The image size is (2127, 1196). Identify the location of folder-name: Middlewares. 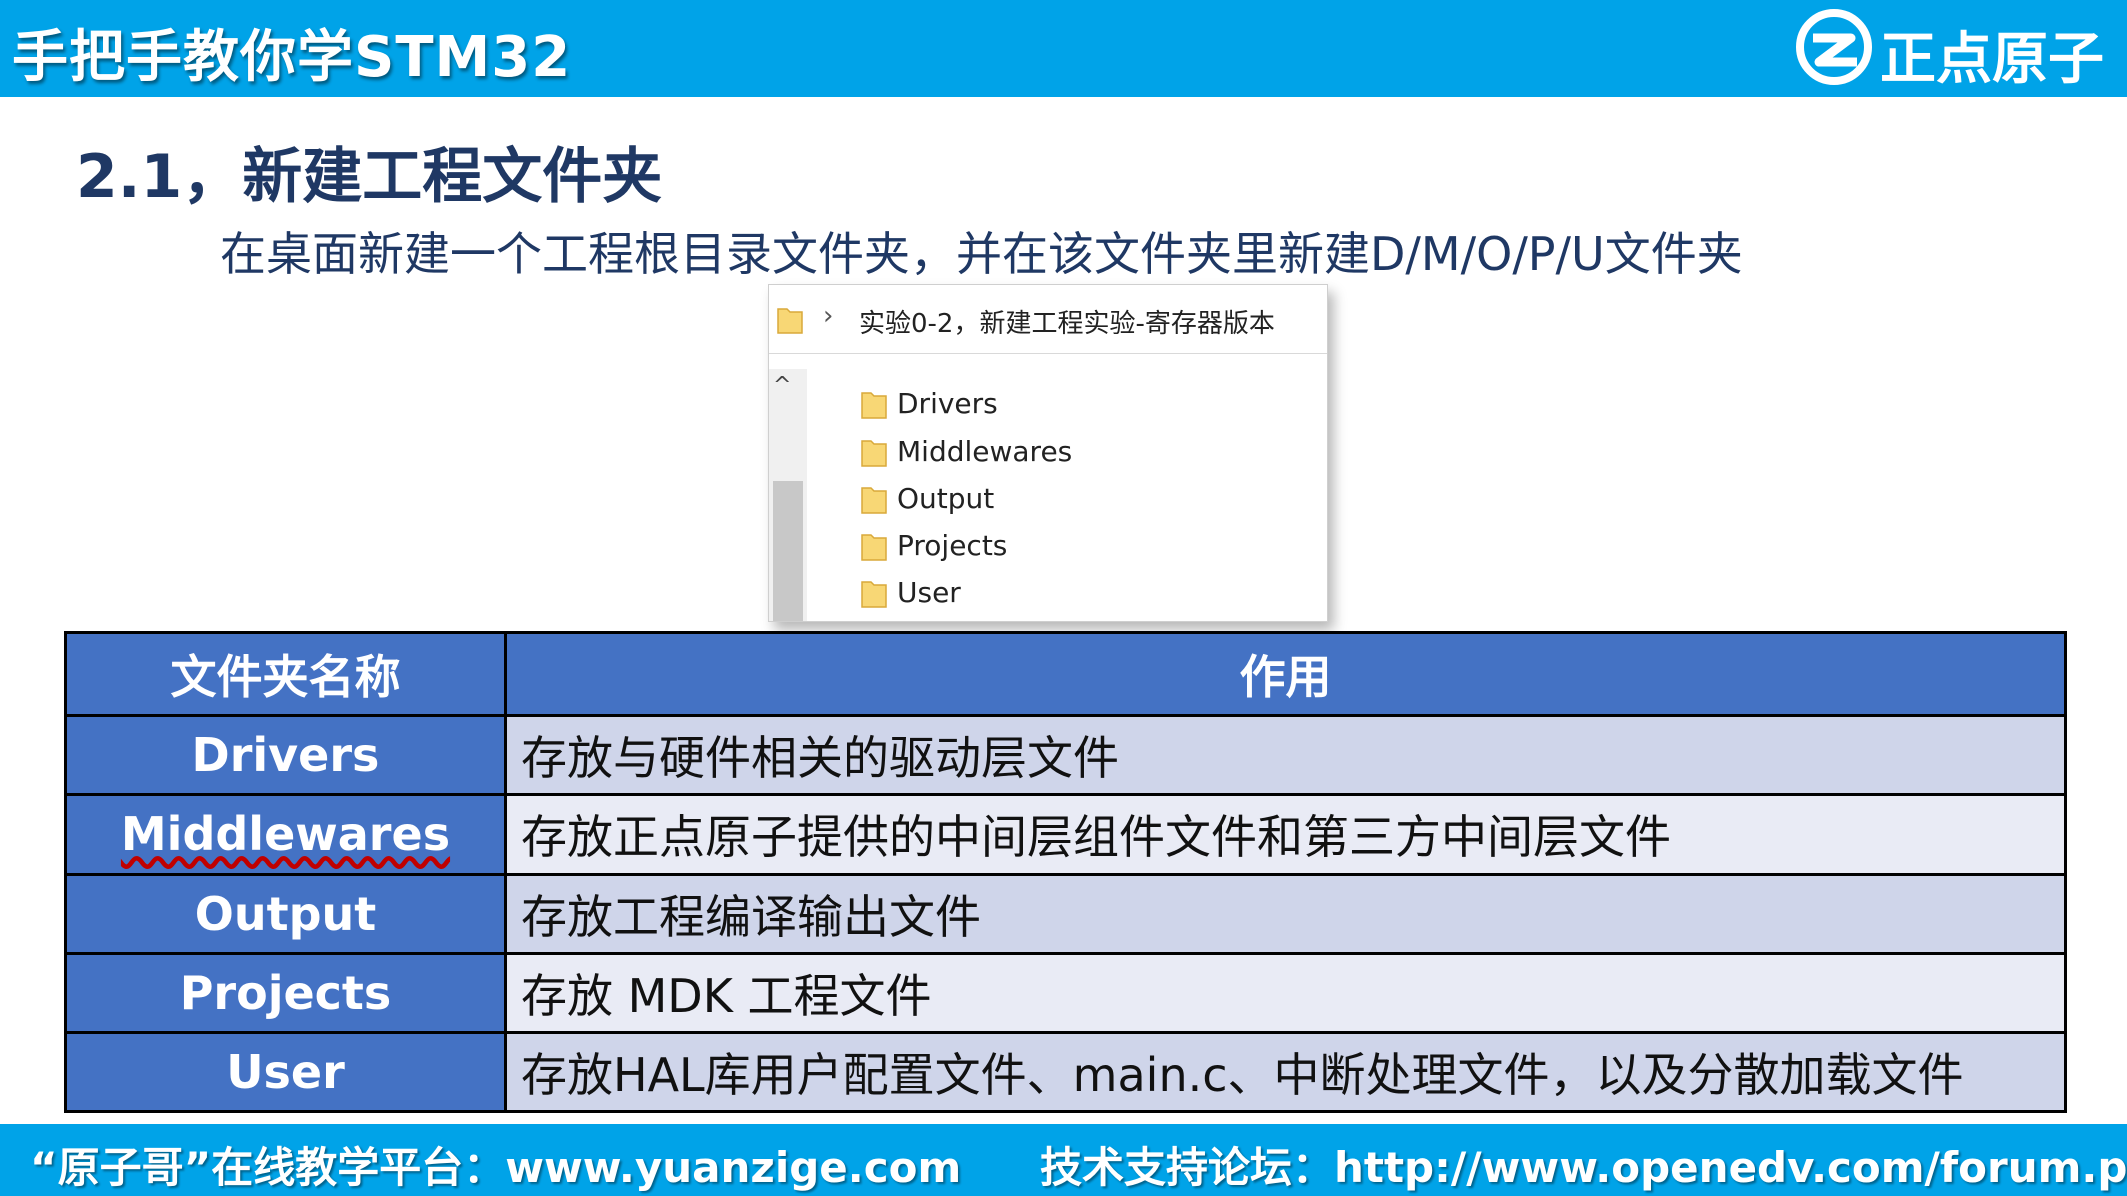
(985, 451).